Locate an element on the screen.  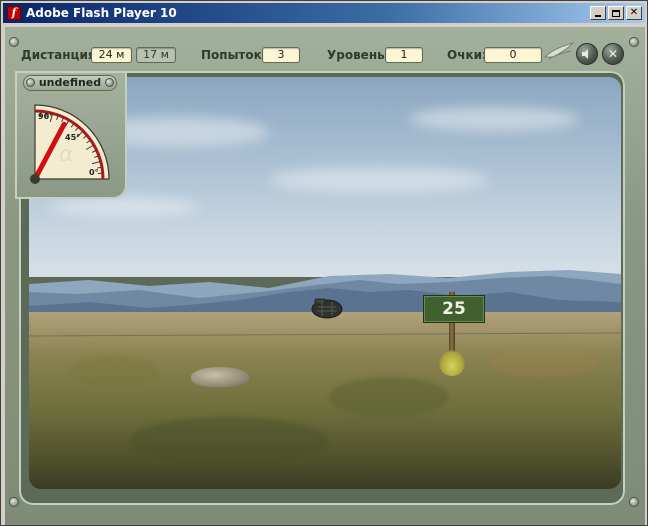
needle-pivot is located at coordinates (35, 179).